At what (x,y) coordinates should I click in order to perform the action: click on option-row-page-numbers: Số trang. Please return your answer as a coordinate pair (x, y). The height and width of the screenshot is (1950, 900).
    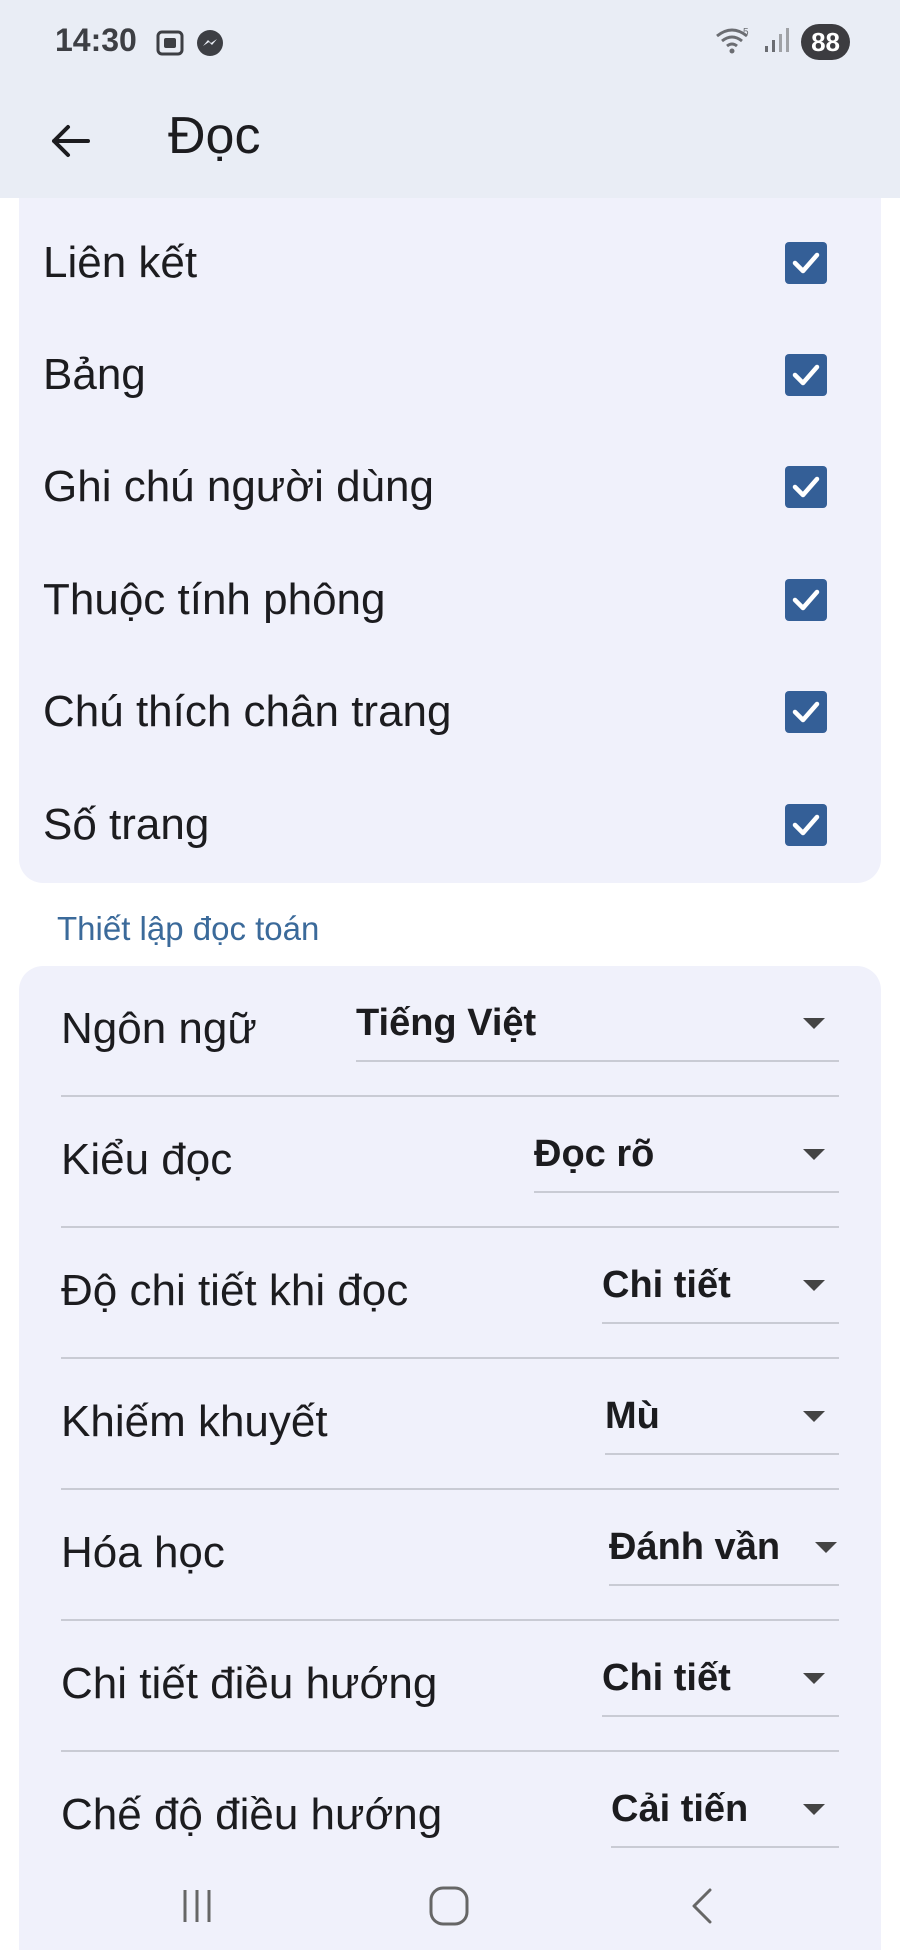
    Looking at the image, I should click on (450, 825).